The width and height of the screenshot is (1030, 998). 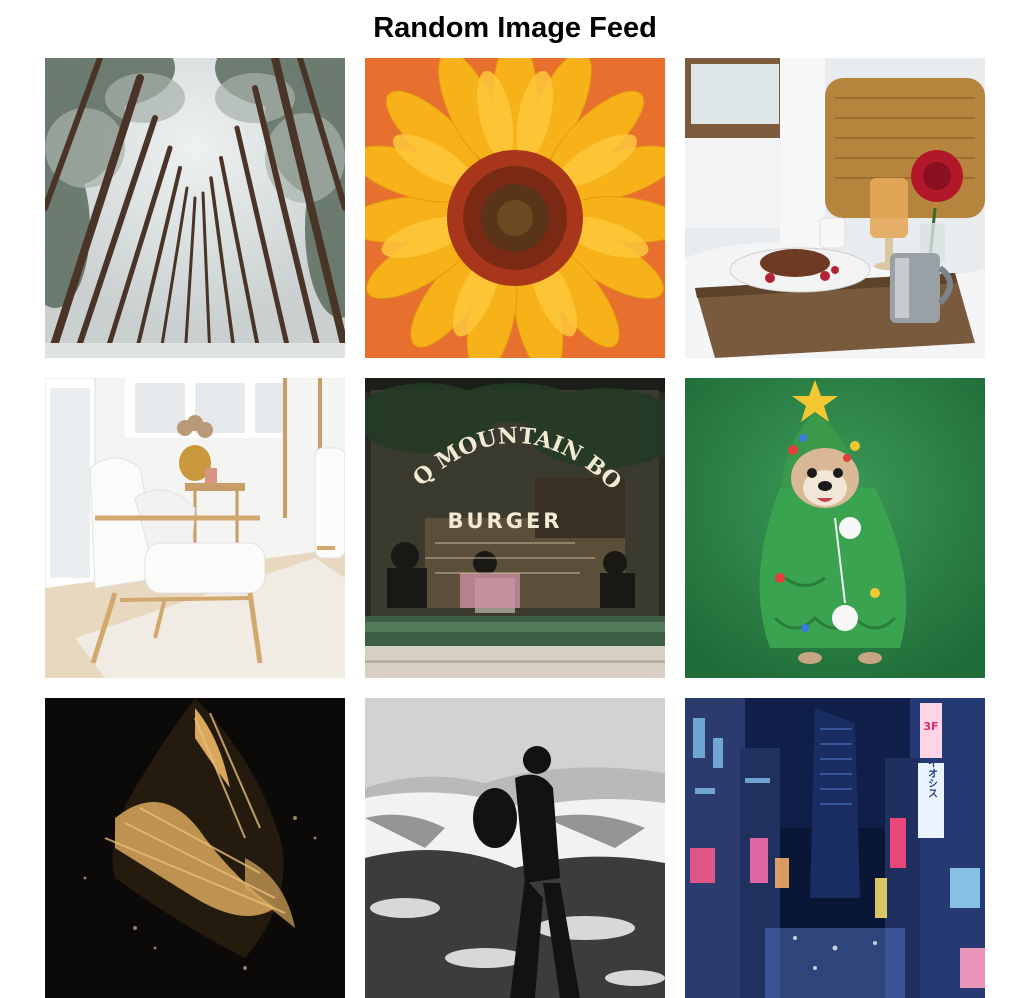 I want to click on feed-image-neon-city: 3F イオシス, so click(x=835, y=848).